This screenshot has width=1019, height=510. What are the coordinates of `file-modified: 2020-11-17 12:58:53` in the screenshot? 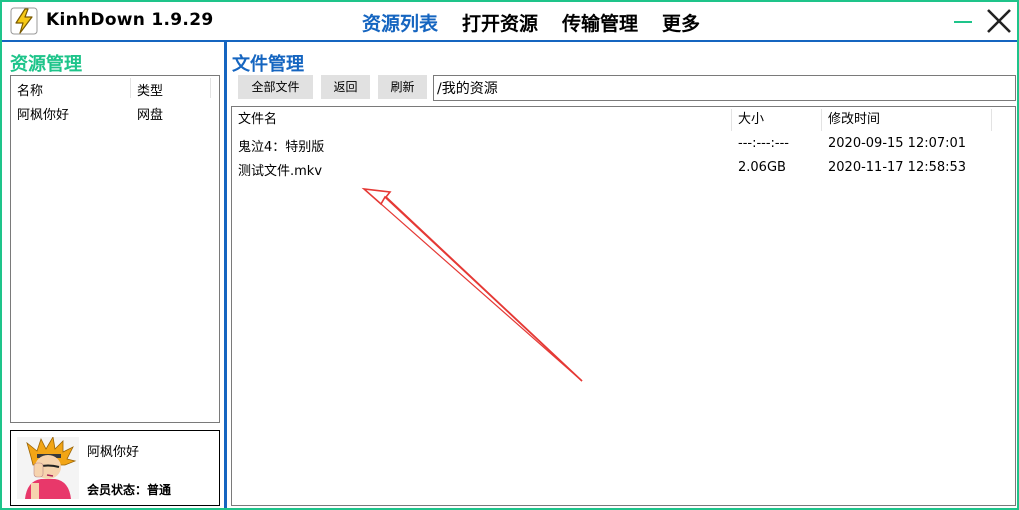 It's located at (897, 167).